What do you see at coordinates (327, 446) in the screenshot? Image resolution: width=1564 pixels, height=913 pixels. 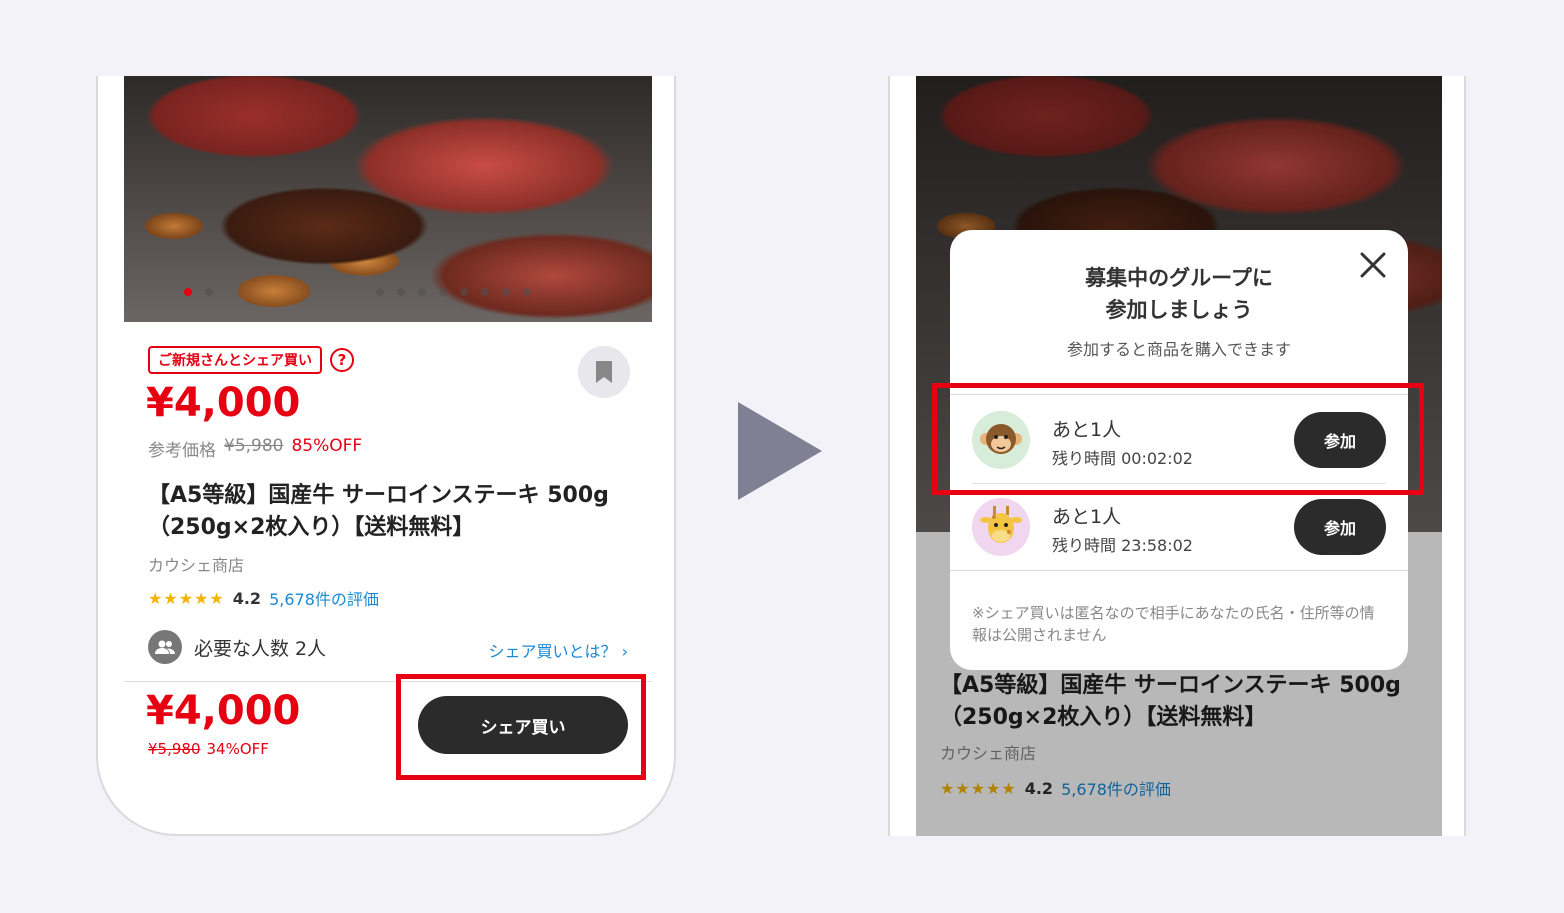 I see `discount-label: 85%OFF` at bounding box center [327, 446].